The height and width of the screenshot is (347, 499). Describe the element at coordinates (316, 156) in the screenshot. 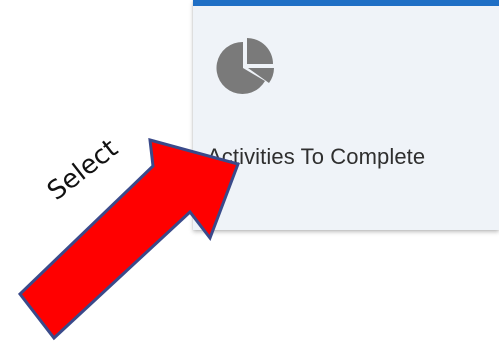

I see `tile-label: Activities To Complete` at that location.